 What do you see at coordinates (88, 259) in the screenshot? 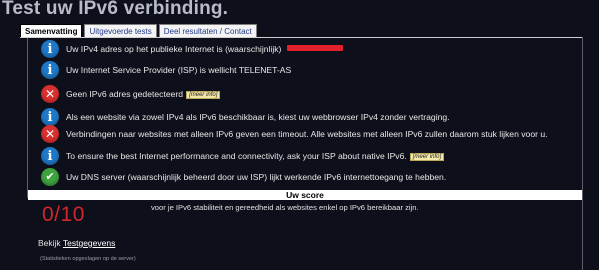
I see `footnote: (Statistieken opgeslagen op de server)` at bounding box center [88, 259].